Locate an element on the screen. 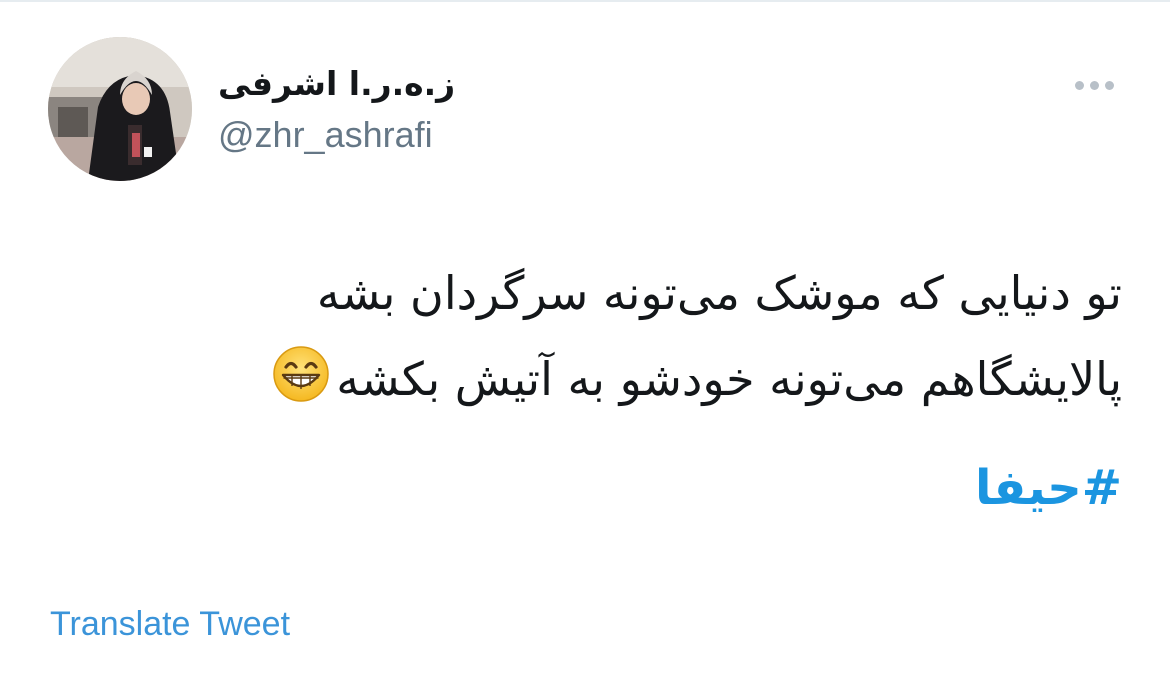  tweet-text-line-2: پالایشگاهم می‌تونه خودشو به آتیش بکشه is located at coordinates (622, 383).